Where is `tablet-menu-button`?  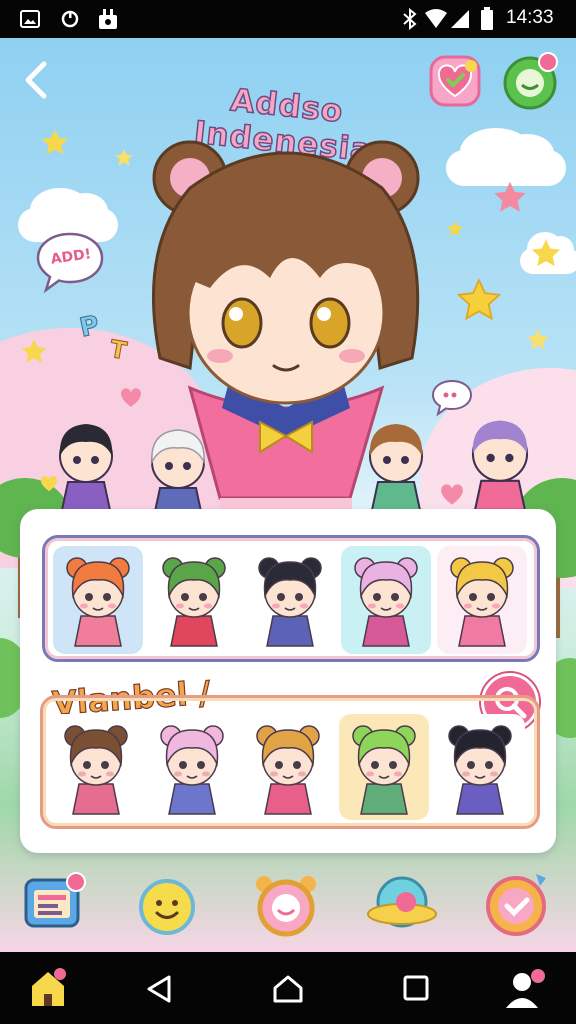 tablet-menu-button is located at coordinates (54, 903).